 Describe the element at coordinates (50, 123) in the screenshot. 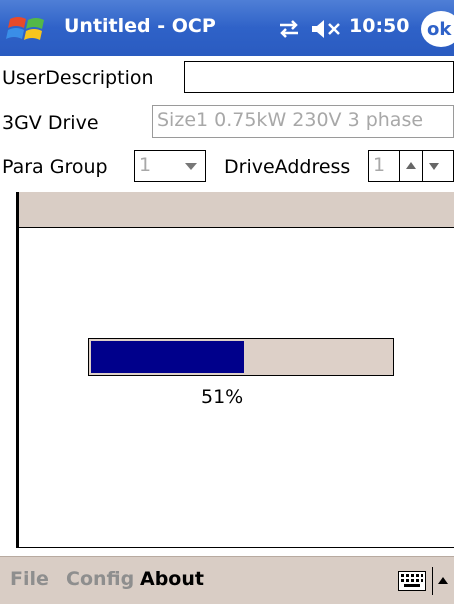

I see `drive-label: 3GV Drive` at that location.